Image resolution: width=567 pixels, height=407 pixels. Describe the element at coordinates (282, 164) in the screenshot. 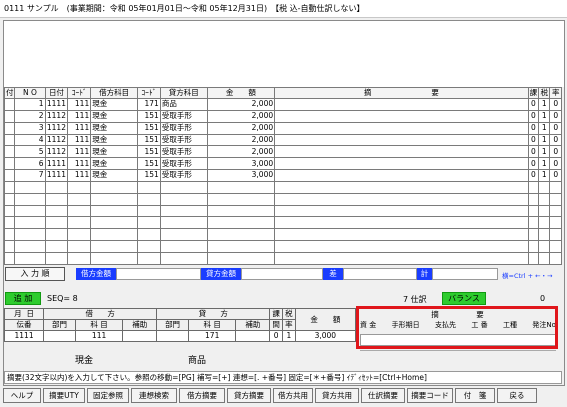

I see `journal-row: 6 1111 111 現金 151 受取手形 3,000 0 1 0` at that location.